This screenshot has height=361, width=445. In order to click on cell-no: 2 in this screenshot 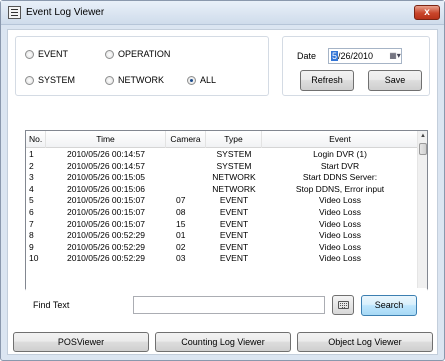, I will do `click(31, 165)`.